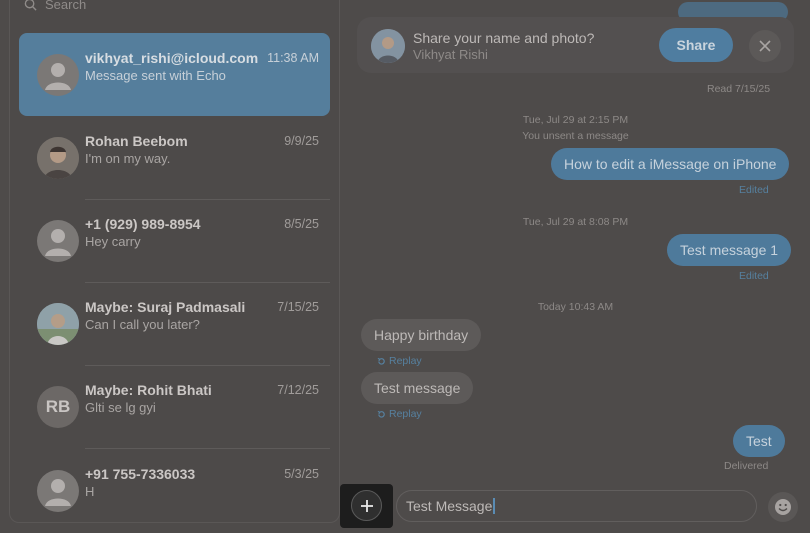  I want to click on conversation-item-phone: +1 (929) 989-8954 Hey carry 8/5/25, so click(174, 240).